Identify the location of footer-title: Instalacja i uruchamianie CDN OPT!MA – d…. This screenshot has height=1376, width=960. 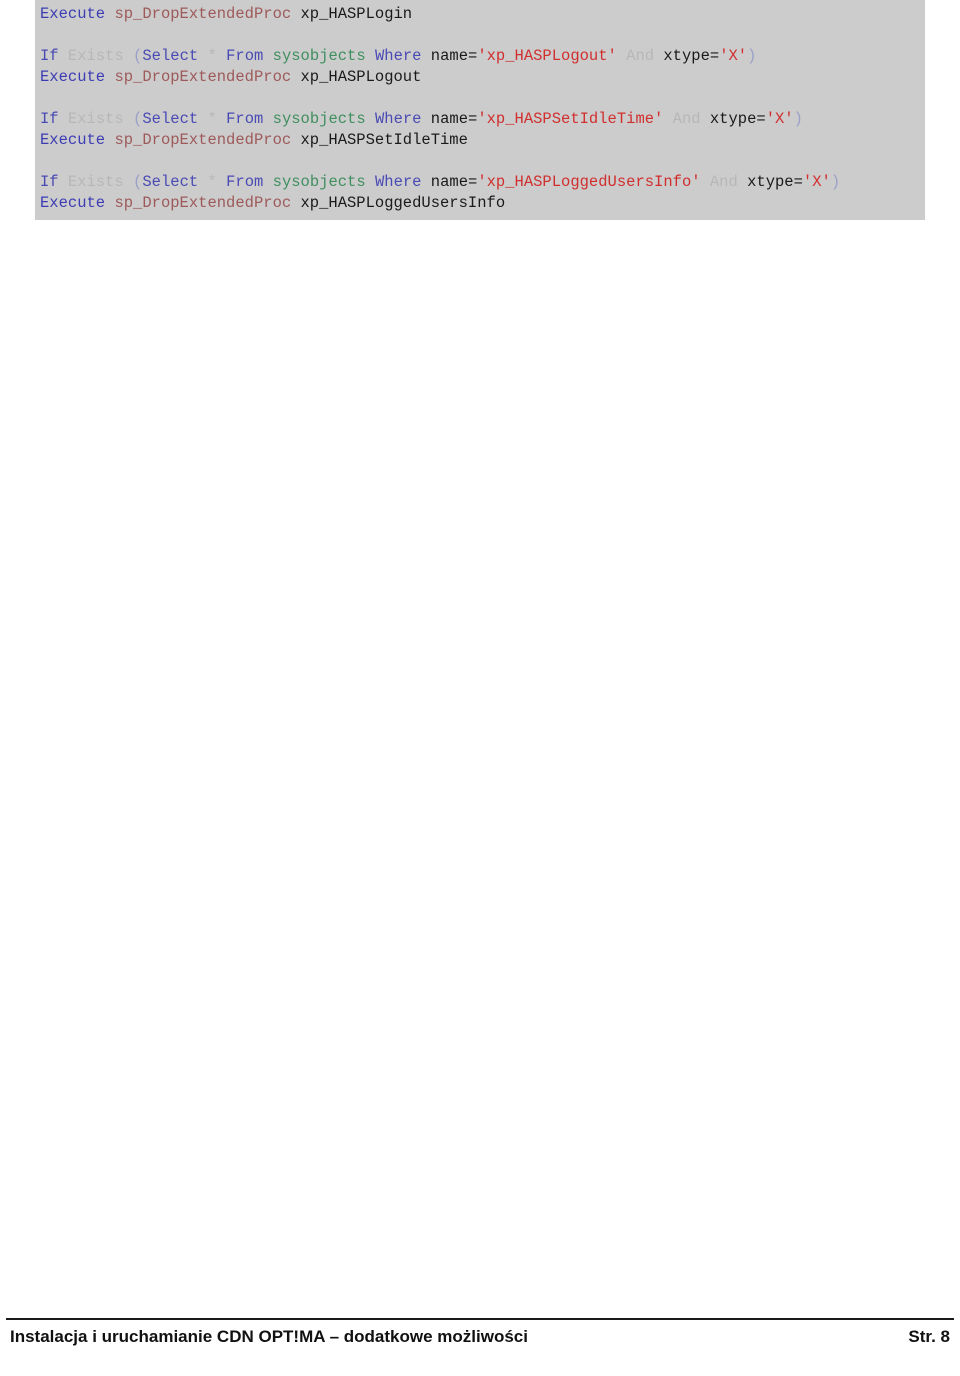
(269, 1336).